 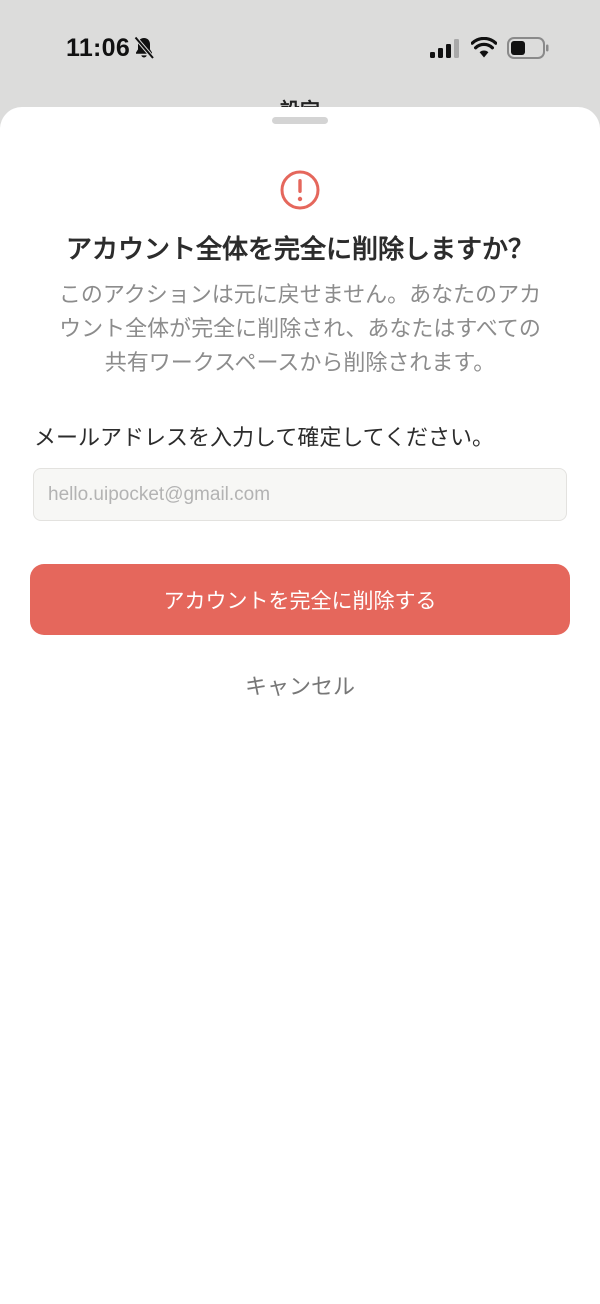 What do you see at coordinates (300, 190) in the screenshot?
I see `alert-circle-icon` at bounding box center [300, 190].